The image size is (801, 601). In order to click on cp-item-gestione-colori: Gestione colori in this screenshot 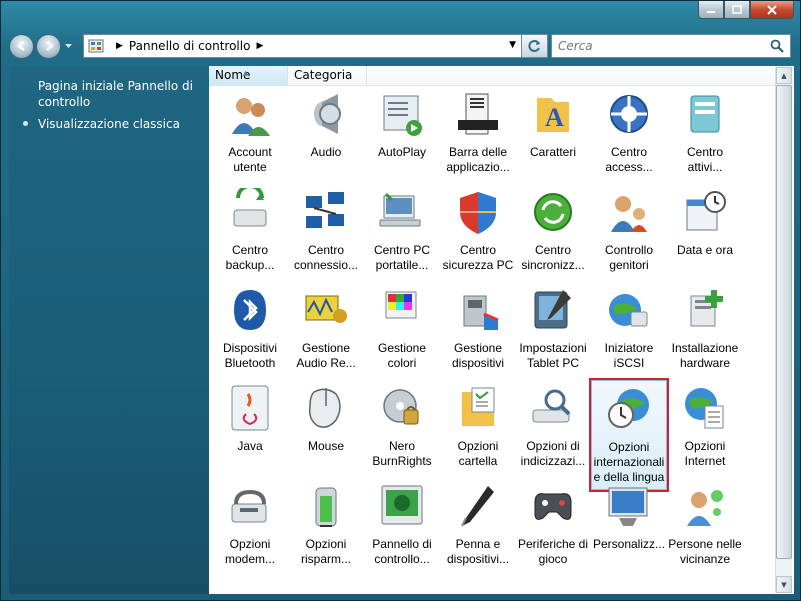, I will do `click(402, 328)`.